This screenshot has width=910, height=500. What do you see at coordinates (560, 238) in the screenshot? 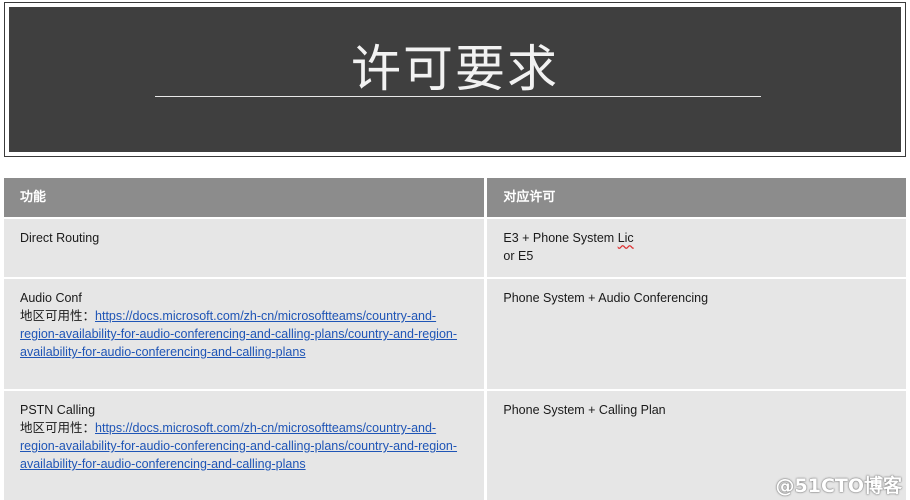
I see `license-text: E3 + Phone System` at bounding box center [560, 238].